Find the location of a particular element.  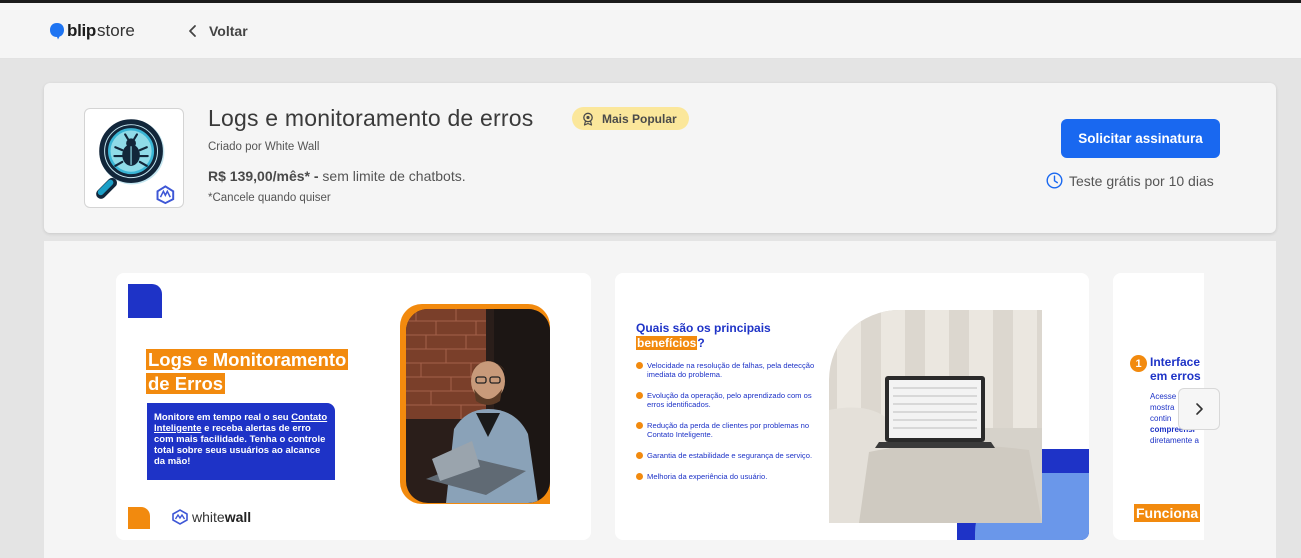

price-note: sem limite de chatbots. is located at coordinates (392, 176).